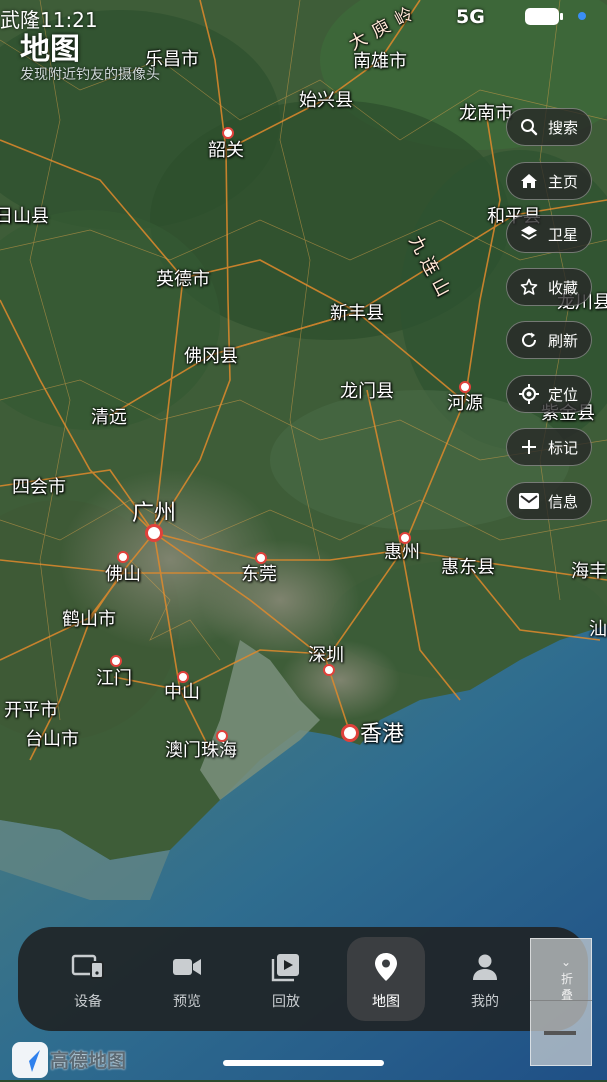  What do you see at coordinates (544, 16) in the screenshot?
I see `battery-icon` at bounding box center [544, 16].